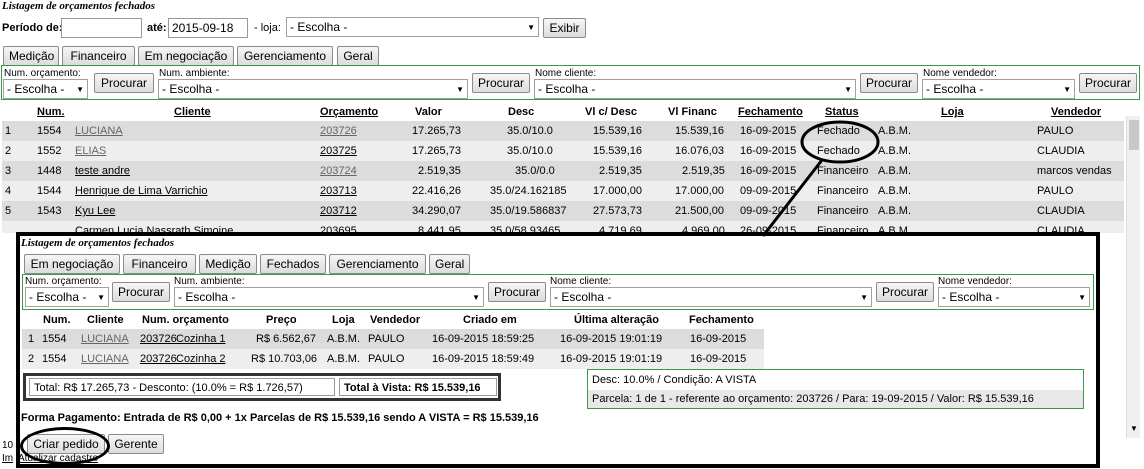  I want to click on header-loja: Loja, so click(952, 112).